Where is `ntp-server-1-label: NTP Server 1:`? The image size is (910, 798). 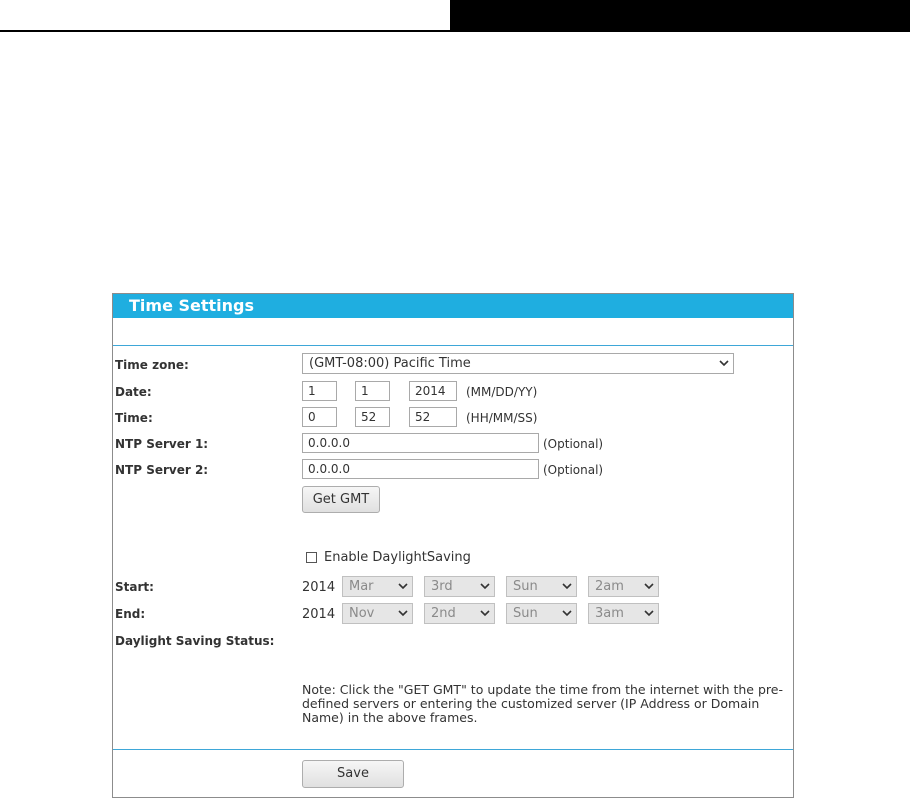 ntp-server-1-label: NTP Server 1: is located at coordinates (162, 444).